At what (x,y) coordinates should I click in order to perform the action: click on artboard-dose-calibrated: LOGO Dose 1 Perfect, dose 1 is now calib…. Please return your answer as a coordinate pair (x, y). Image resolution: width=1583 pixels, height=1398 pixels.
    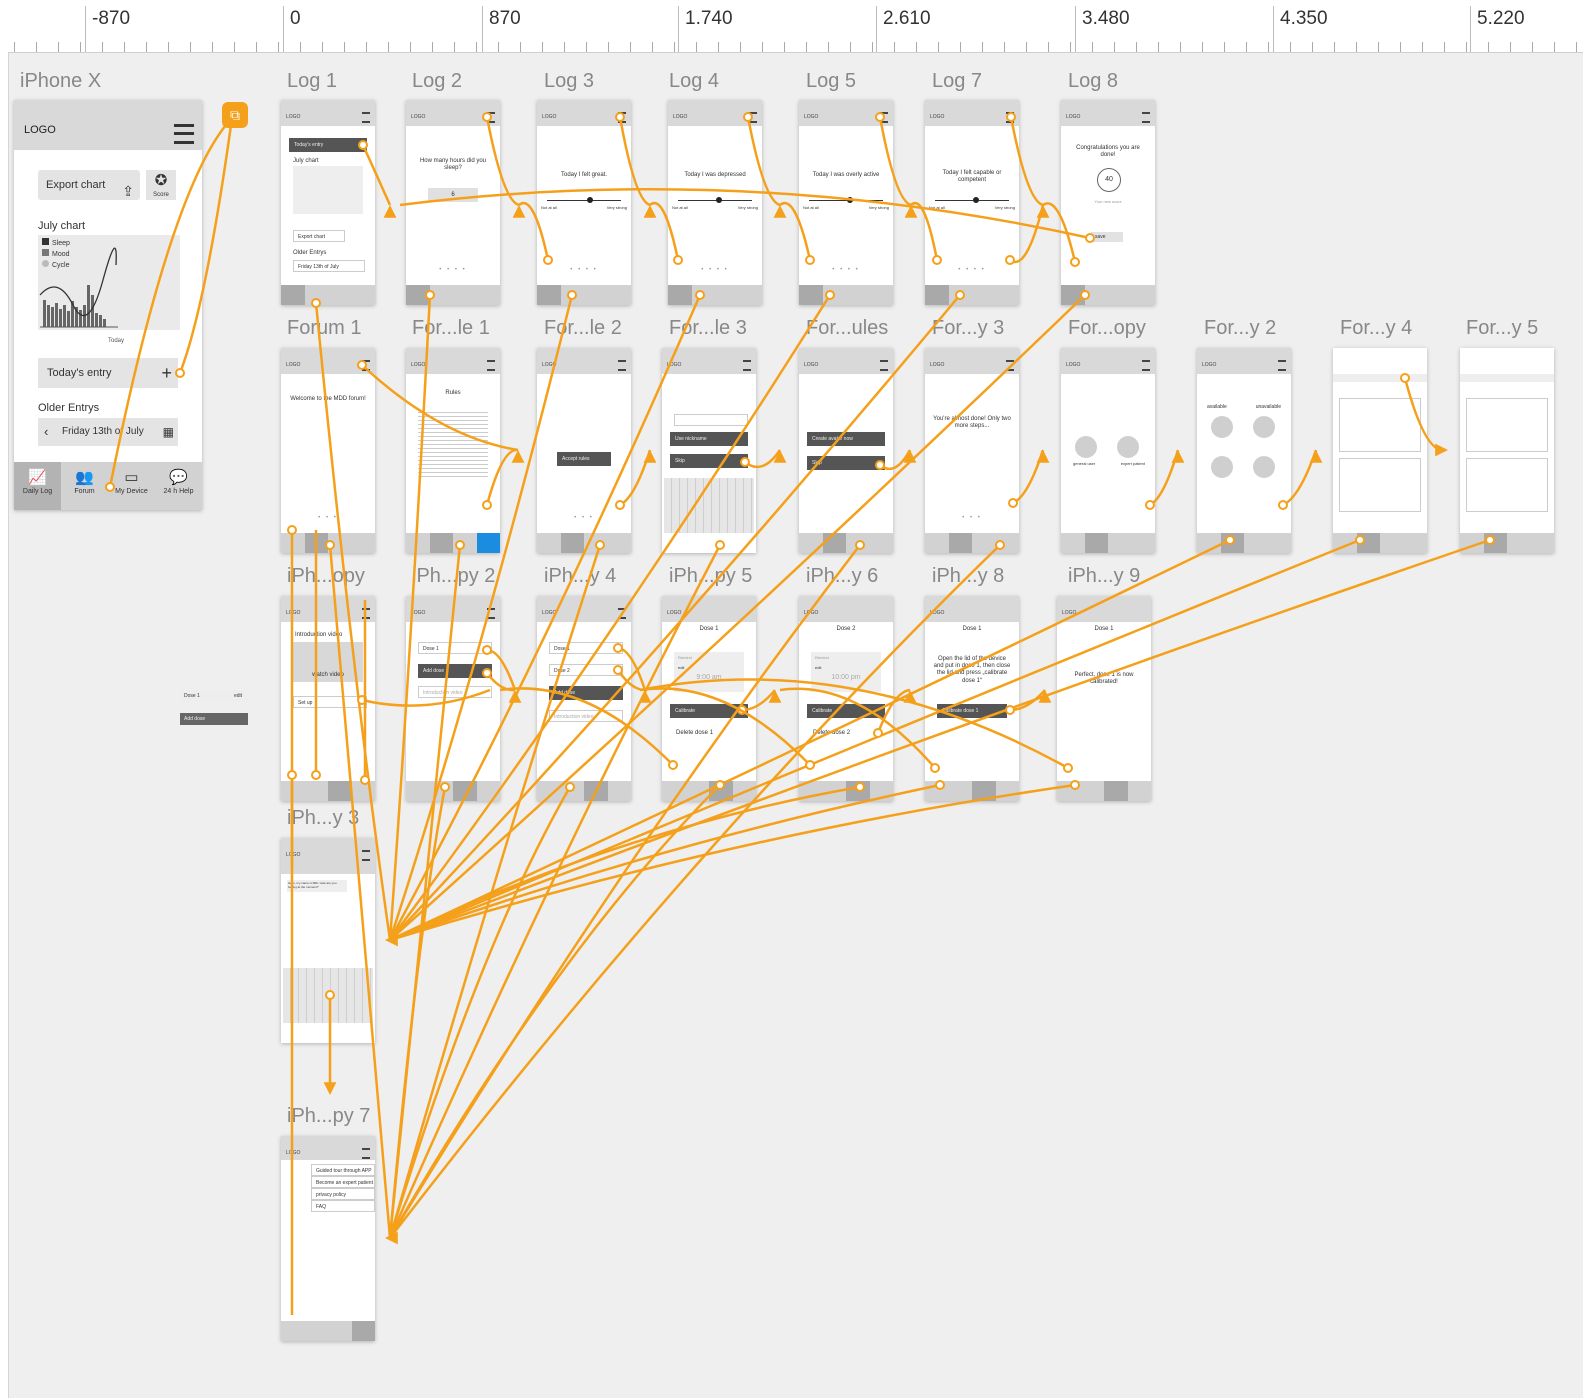
    Looking at the image, I should click on (1104, 698).